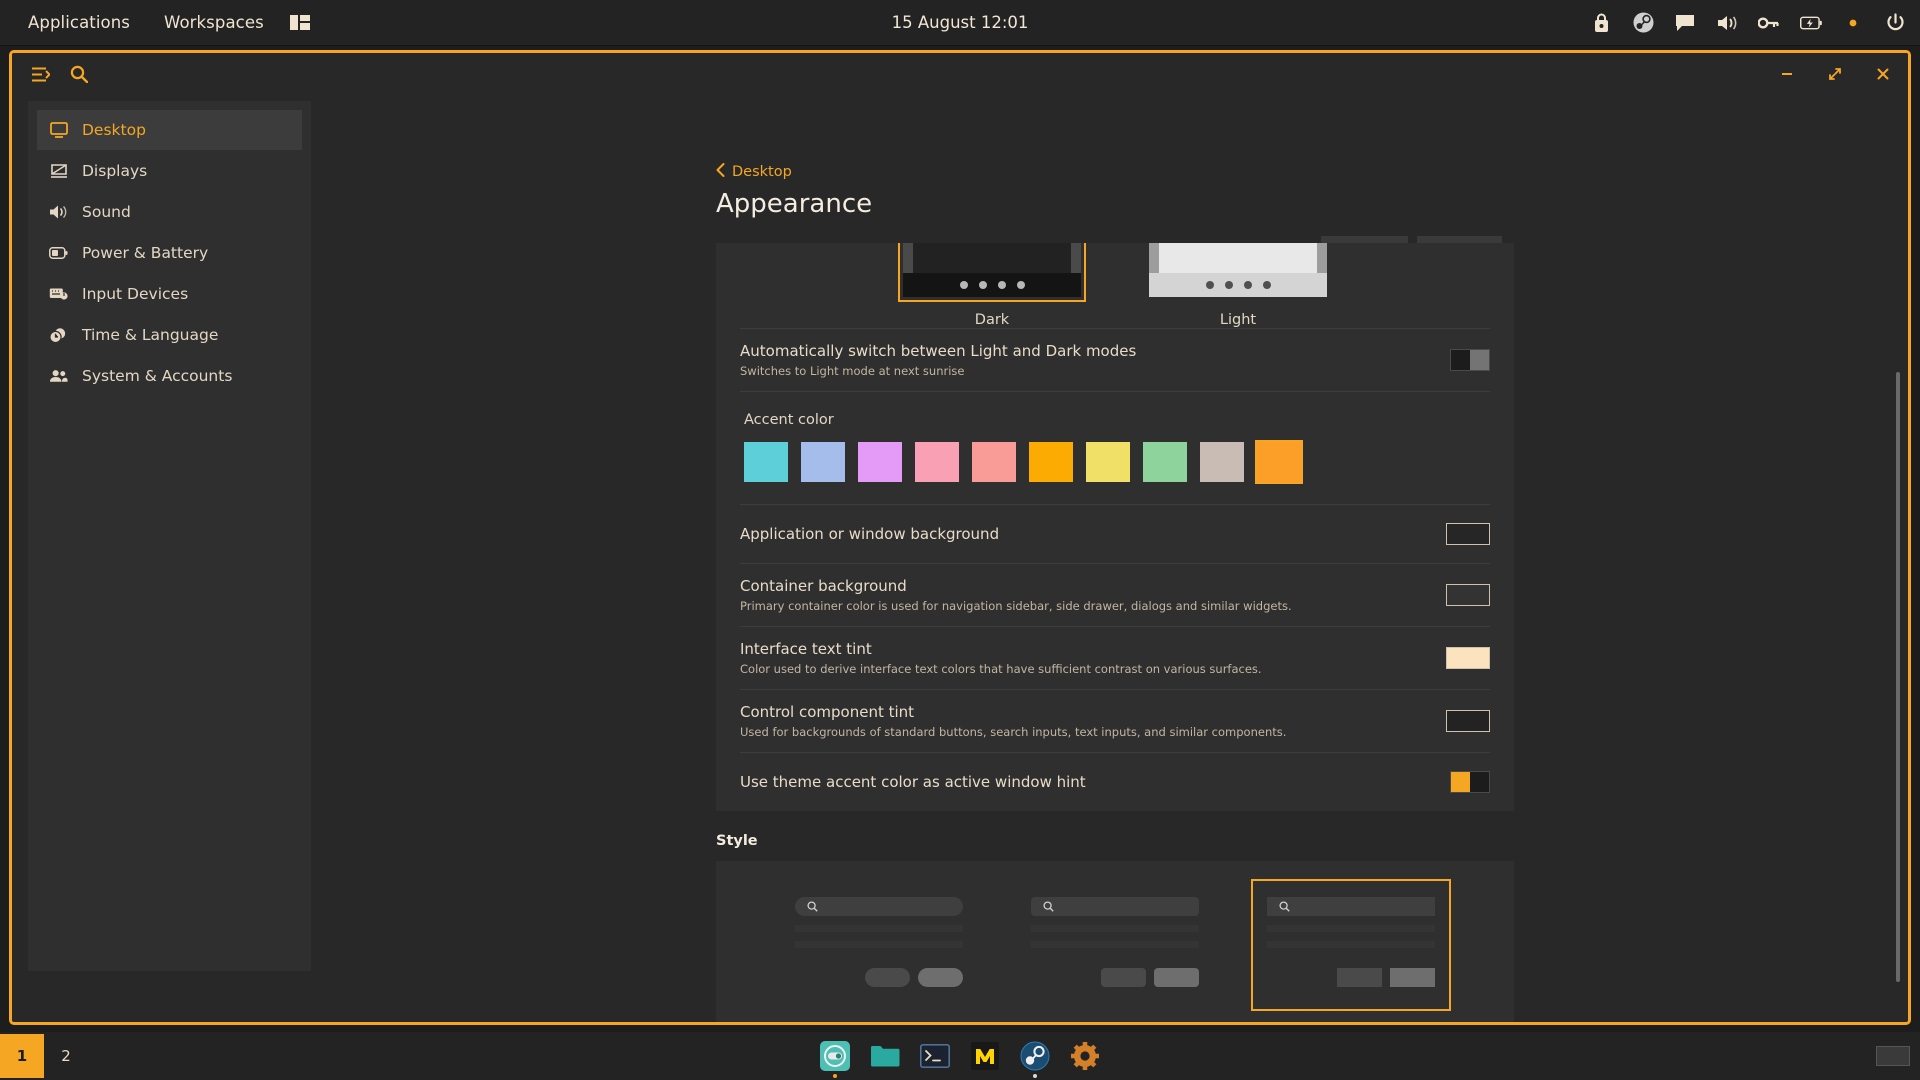 The width and height of the screenshot is (1920, 1080). I want to click on clock-globe-icon, so click(58, 335).